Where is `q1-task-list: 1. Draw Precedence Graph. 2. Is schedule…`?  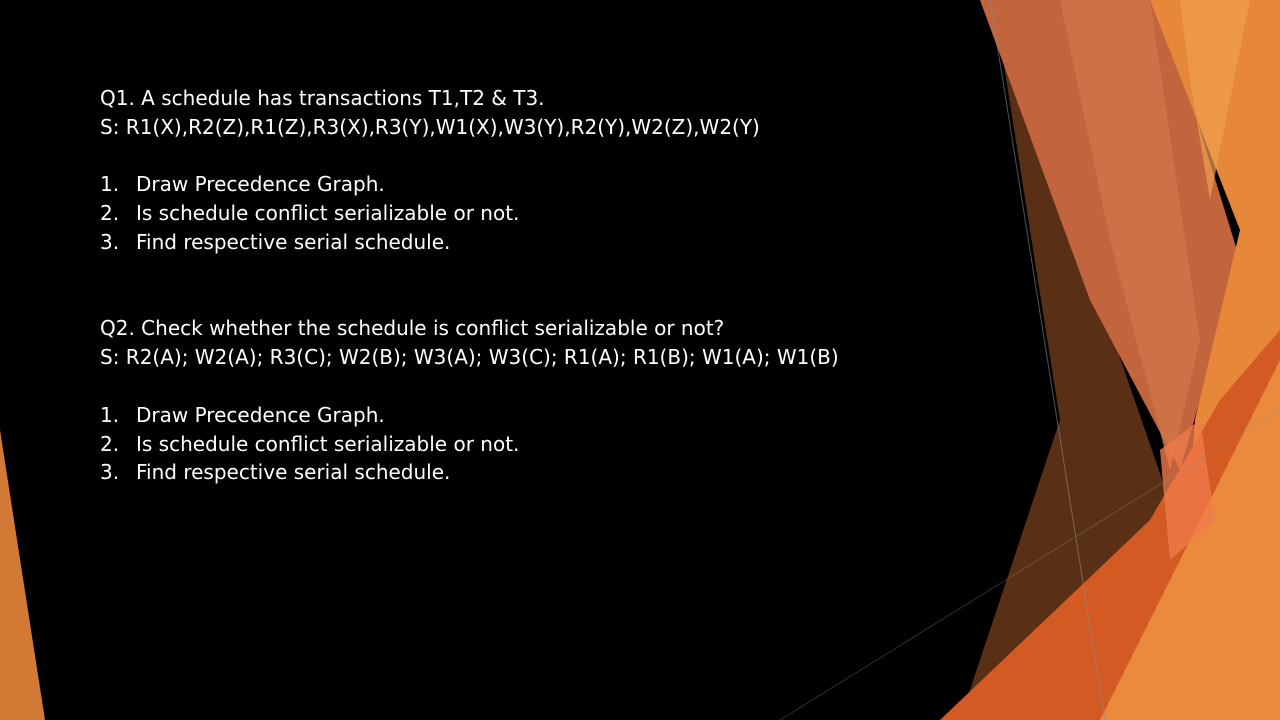 q1-task-list: 1. Draw Precedence Graph. 2. Is schedule… is located at coordinates (540, 213).